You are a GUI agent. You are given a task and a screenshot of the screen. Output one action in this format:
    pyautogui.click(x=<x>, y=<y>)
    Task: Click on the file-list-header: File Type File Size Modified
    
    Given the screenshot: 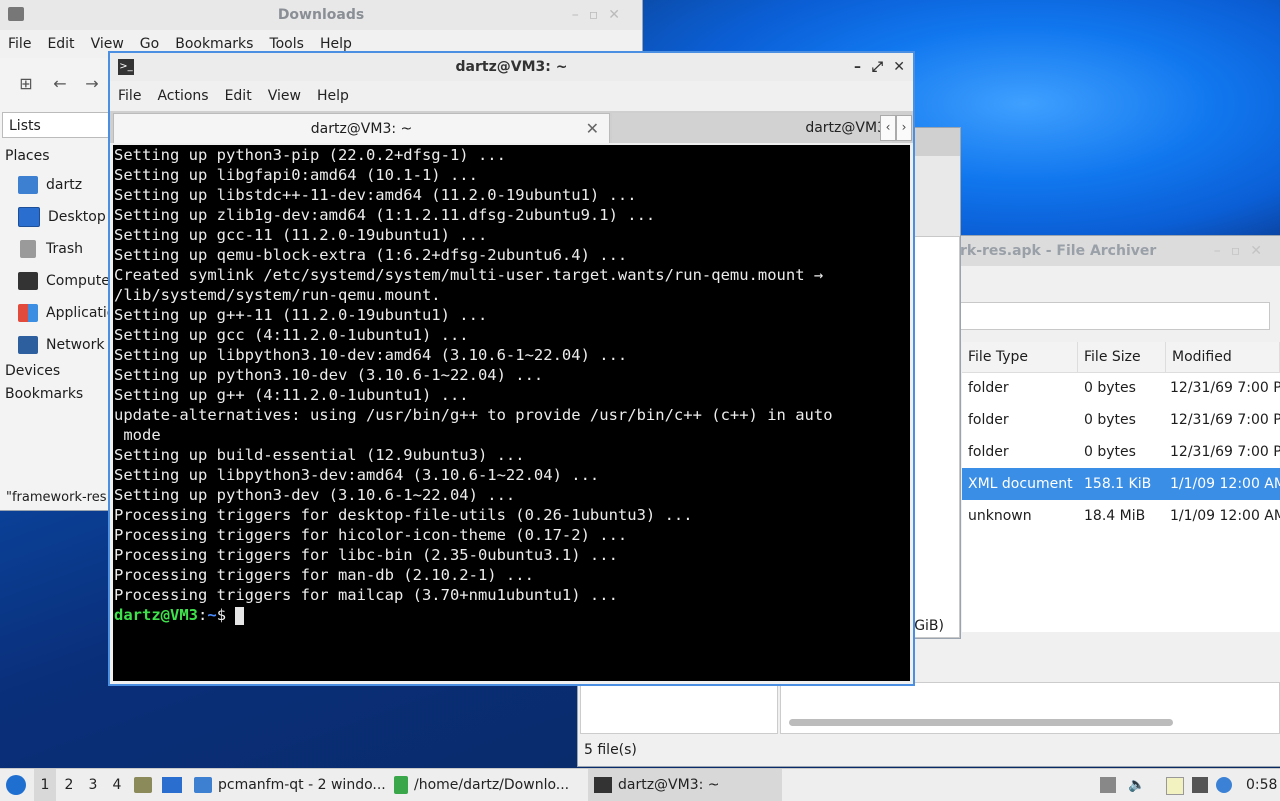 What is the action you would take?
    pyautogui.click(x=1121, y=357)
    